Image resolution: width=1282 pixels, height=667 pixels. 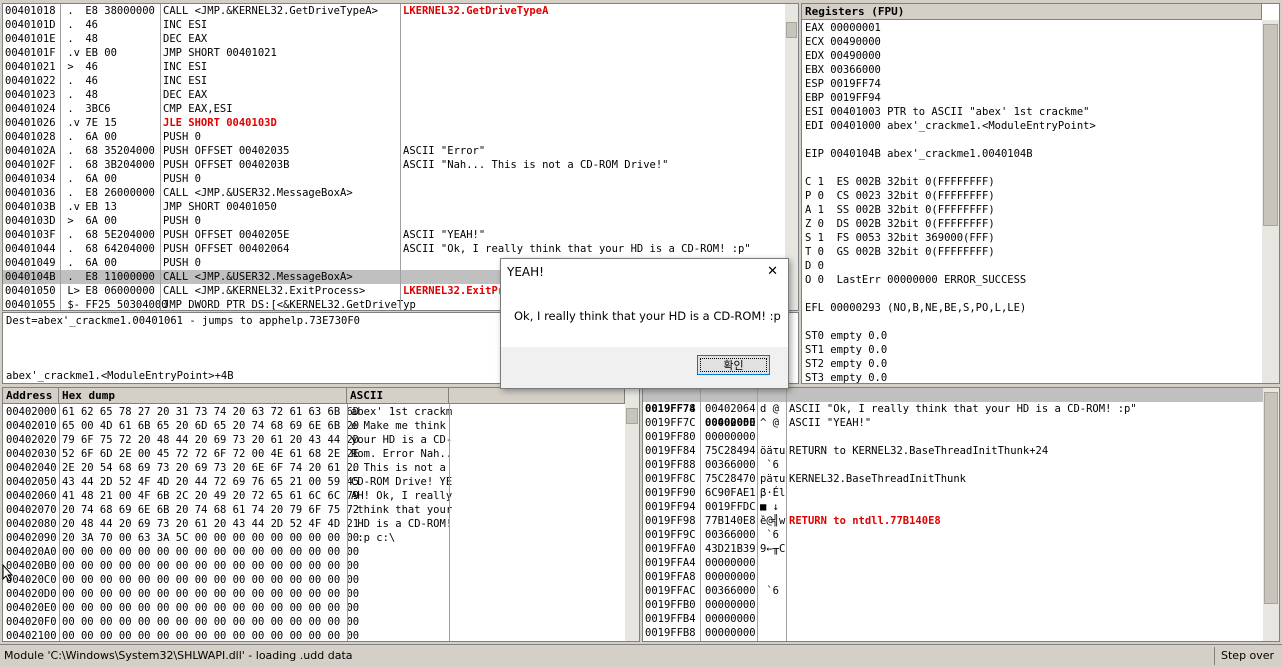 I want to click on stack-row: 0019FFB0 00000000, so click(x=953, y=605).